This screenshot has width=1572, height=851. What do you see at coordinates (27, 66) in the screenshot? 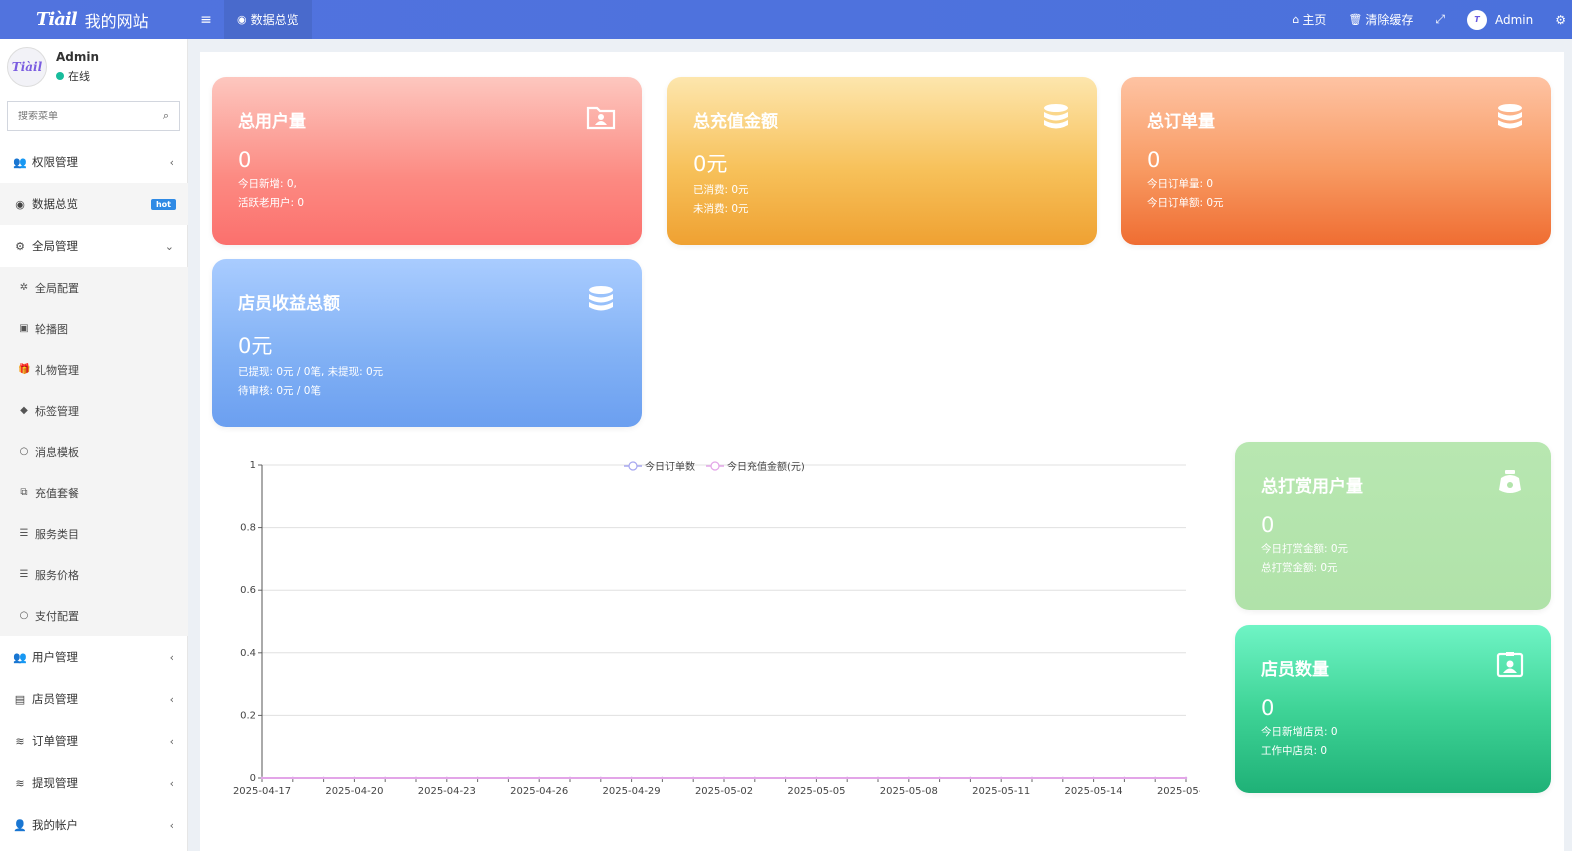
I see `user-avatar: Tiàil` at bounding box center [27, 66].